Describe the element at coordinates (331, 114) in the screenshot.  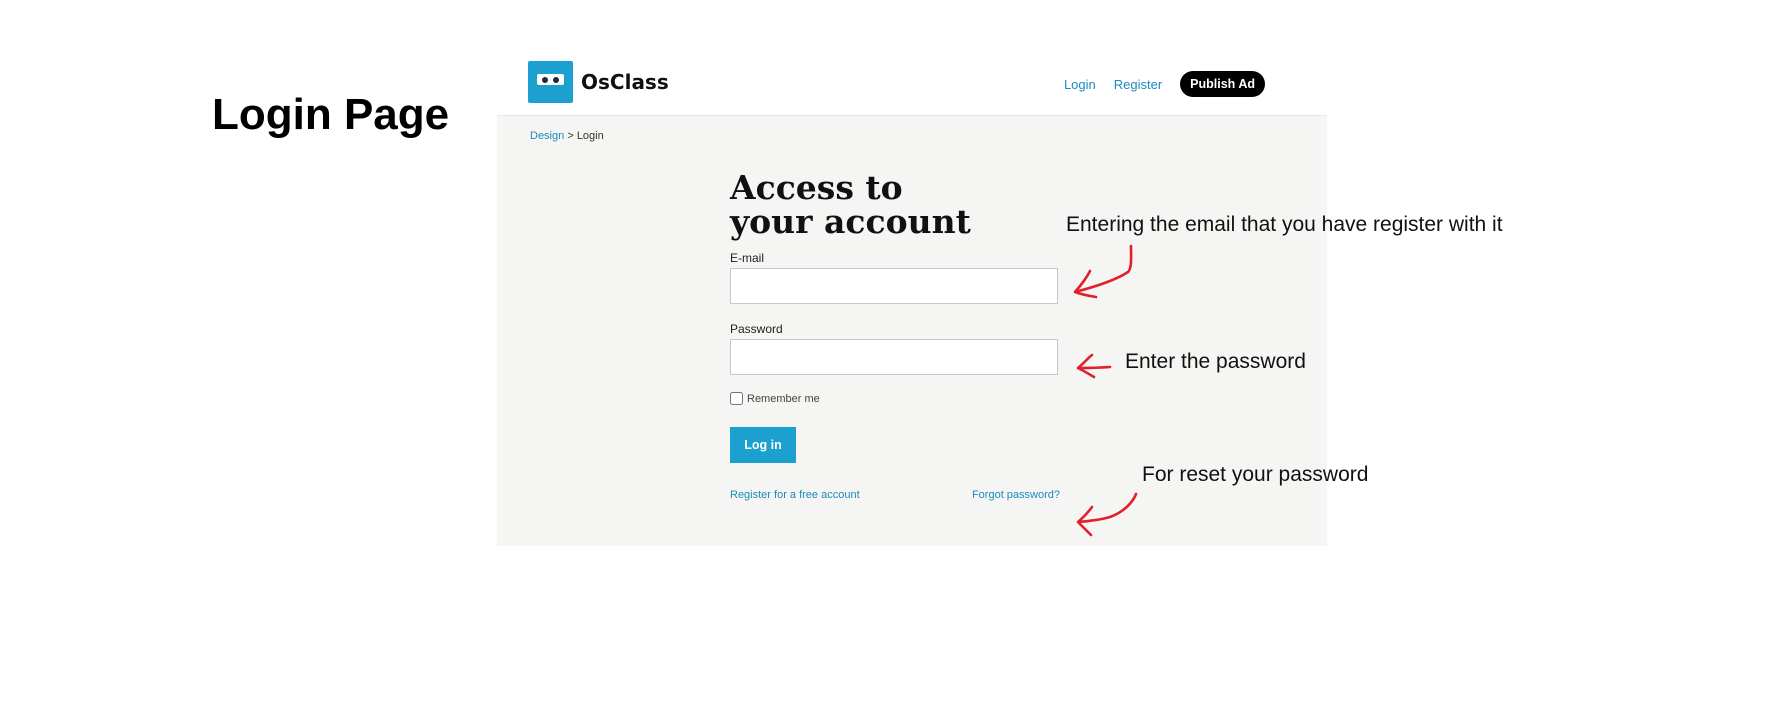
I see `page-heading: Login Page` at that location.